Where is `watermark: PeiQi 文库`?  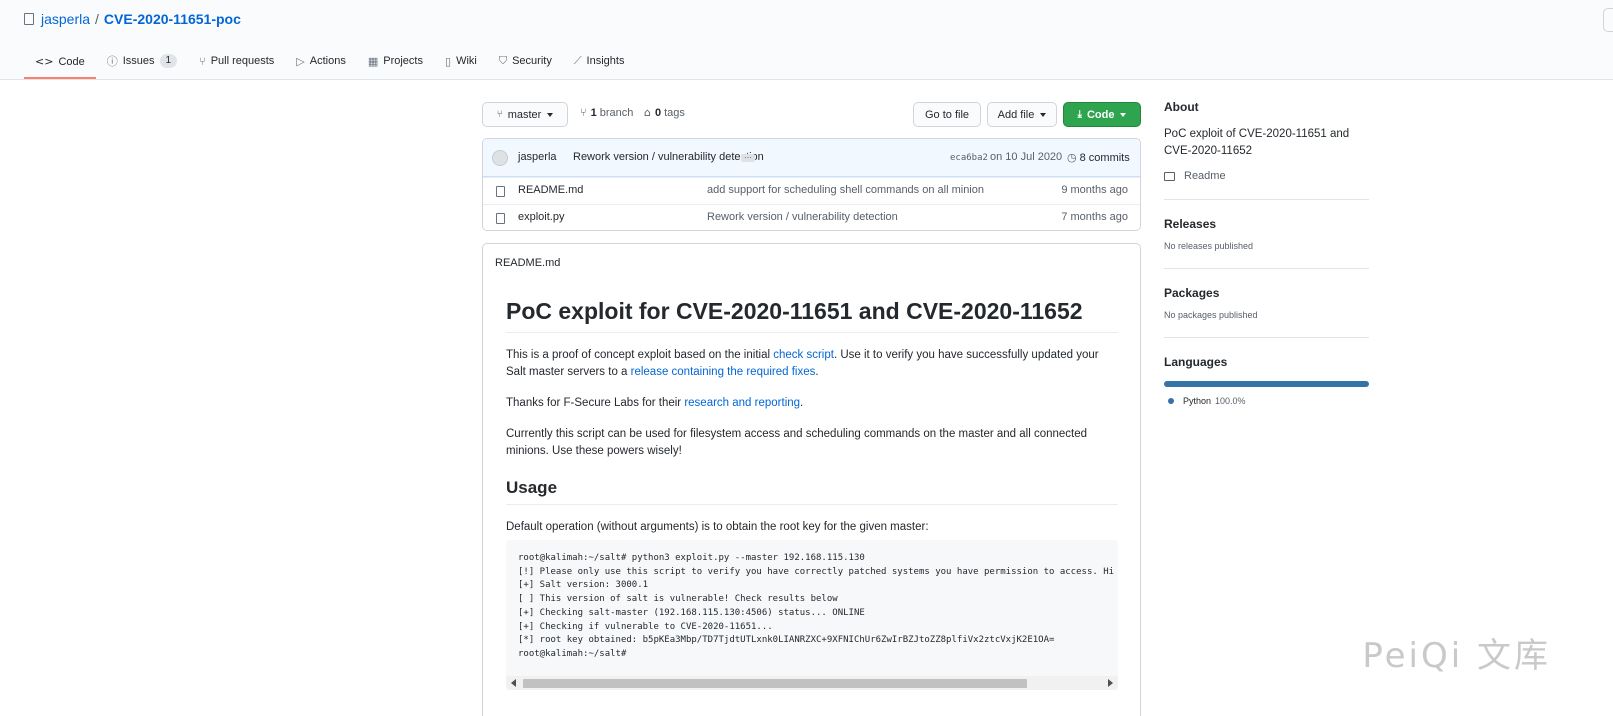
watermark: PeiQi 文库 is located at coordinates (1456, 656).